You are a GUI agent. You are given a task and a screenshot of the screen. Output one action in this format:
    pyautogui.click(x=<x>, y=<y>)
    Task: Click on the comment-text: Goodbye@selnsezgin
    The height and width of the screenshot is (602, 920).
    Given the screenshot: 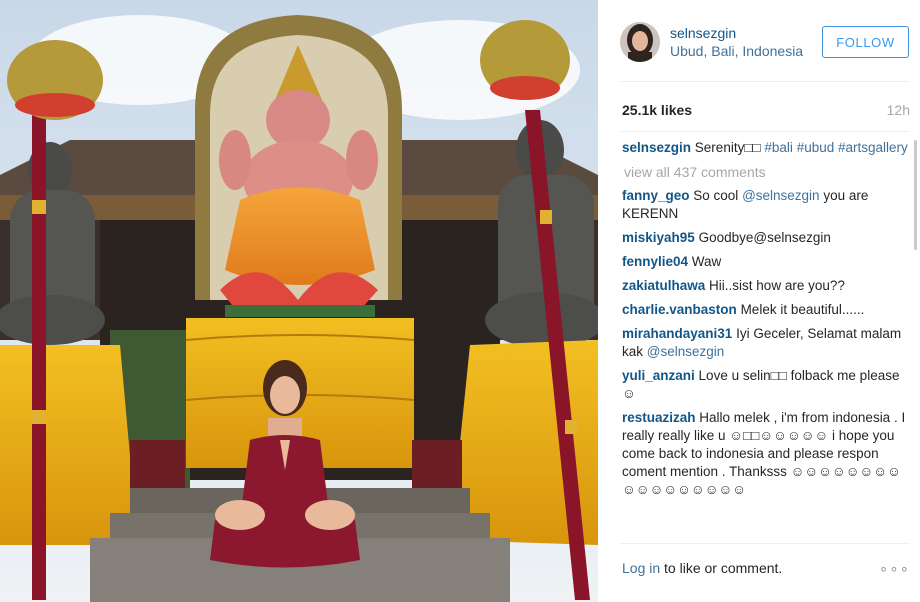 What is the action you would take?
    pyautogui.click(x=764, y=237)
    